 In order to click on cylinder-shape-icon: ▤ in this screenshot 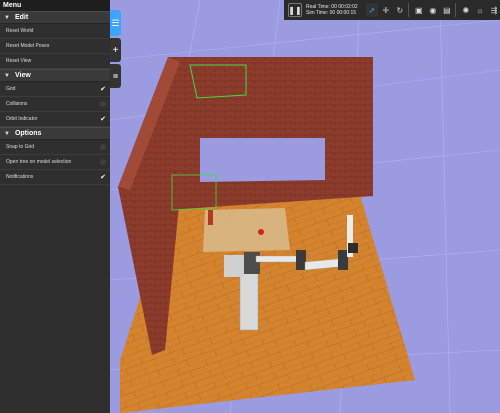, I will do `click(447, 10)`.